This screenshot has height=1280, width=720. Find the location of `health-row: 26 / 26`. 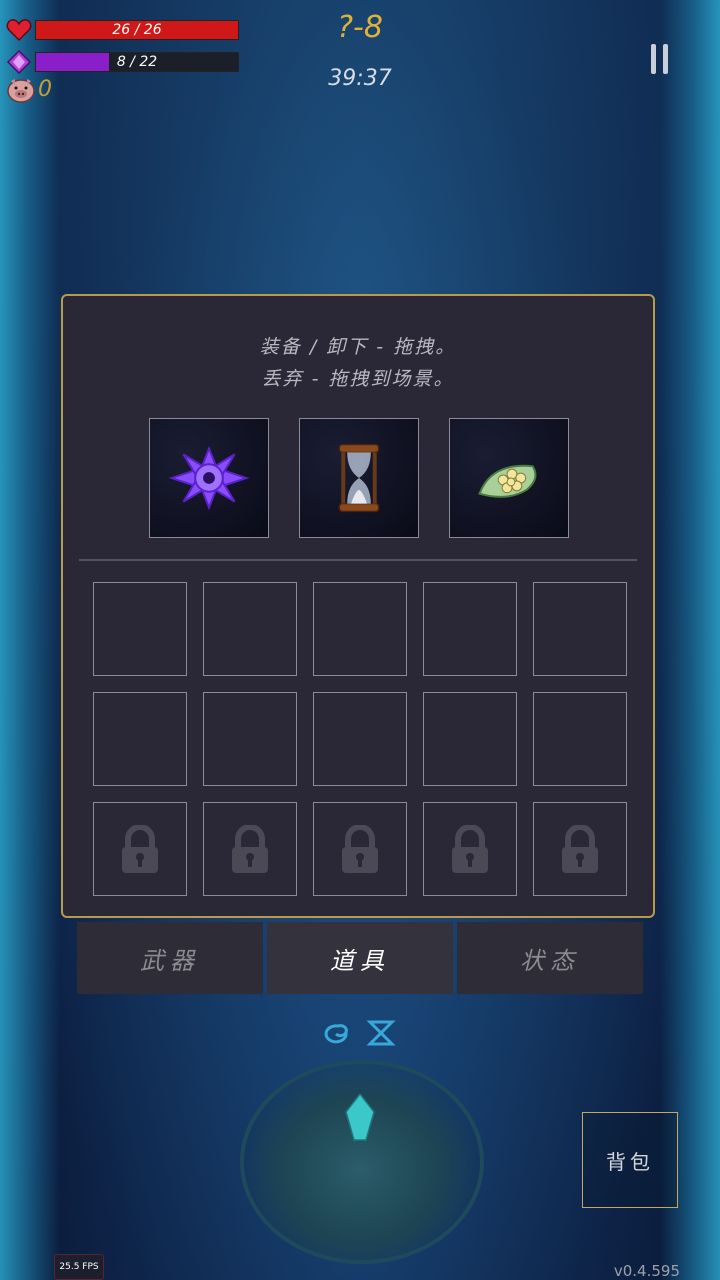

health-row: 26 / 26 is located at coordinates (122, 30).